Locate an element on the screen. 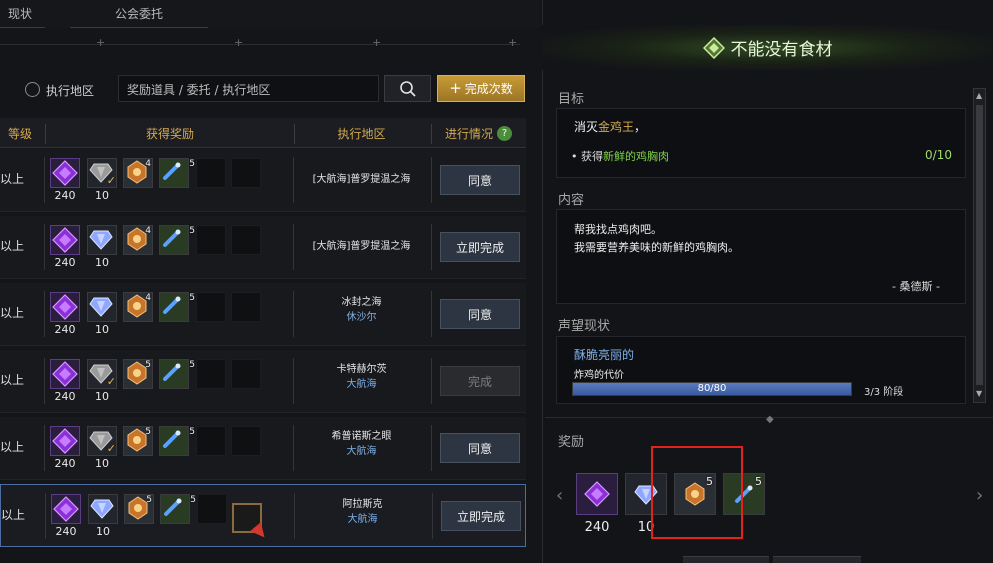 The width and height of the screenshot is (993, 563). reputation-header: 声望现状 is located at coordinates (584, 326).